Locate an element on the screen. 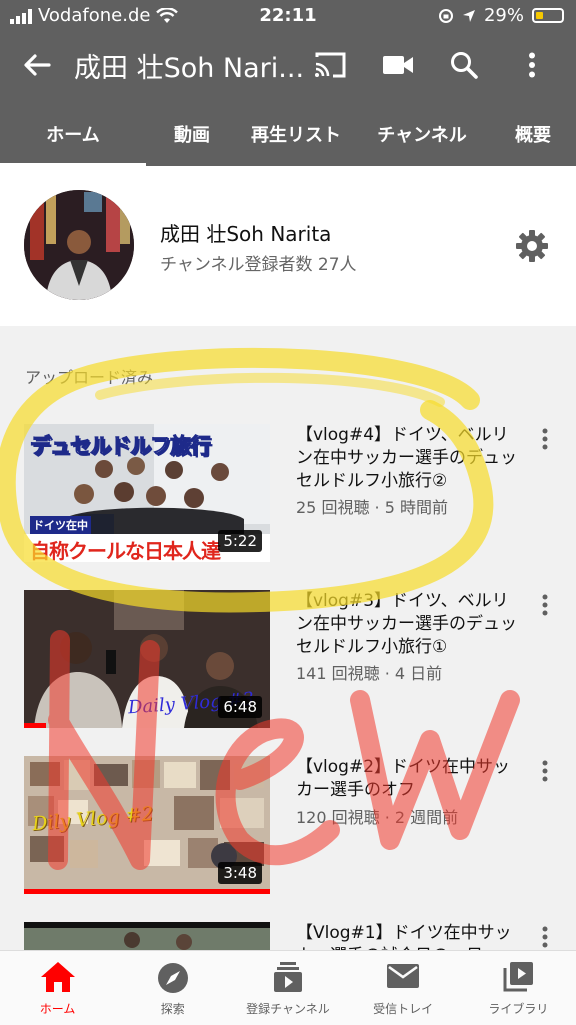  bottom-navigation: ホーム 探索 登録チャンネル 受信トレイ ライブラリ is located at coordinates (288, 987).